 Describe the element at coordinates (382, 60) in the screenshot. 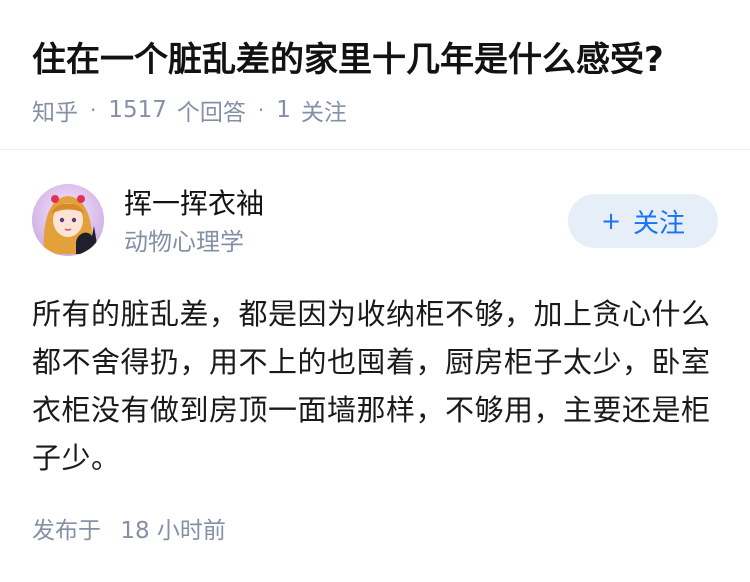

I see `question-title: 住在一个脏乱差的家里十几年是什么感受?` at that location.